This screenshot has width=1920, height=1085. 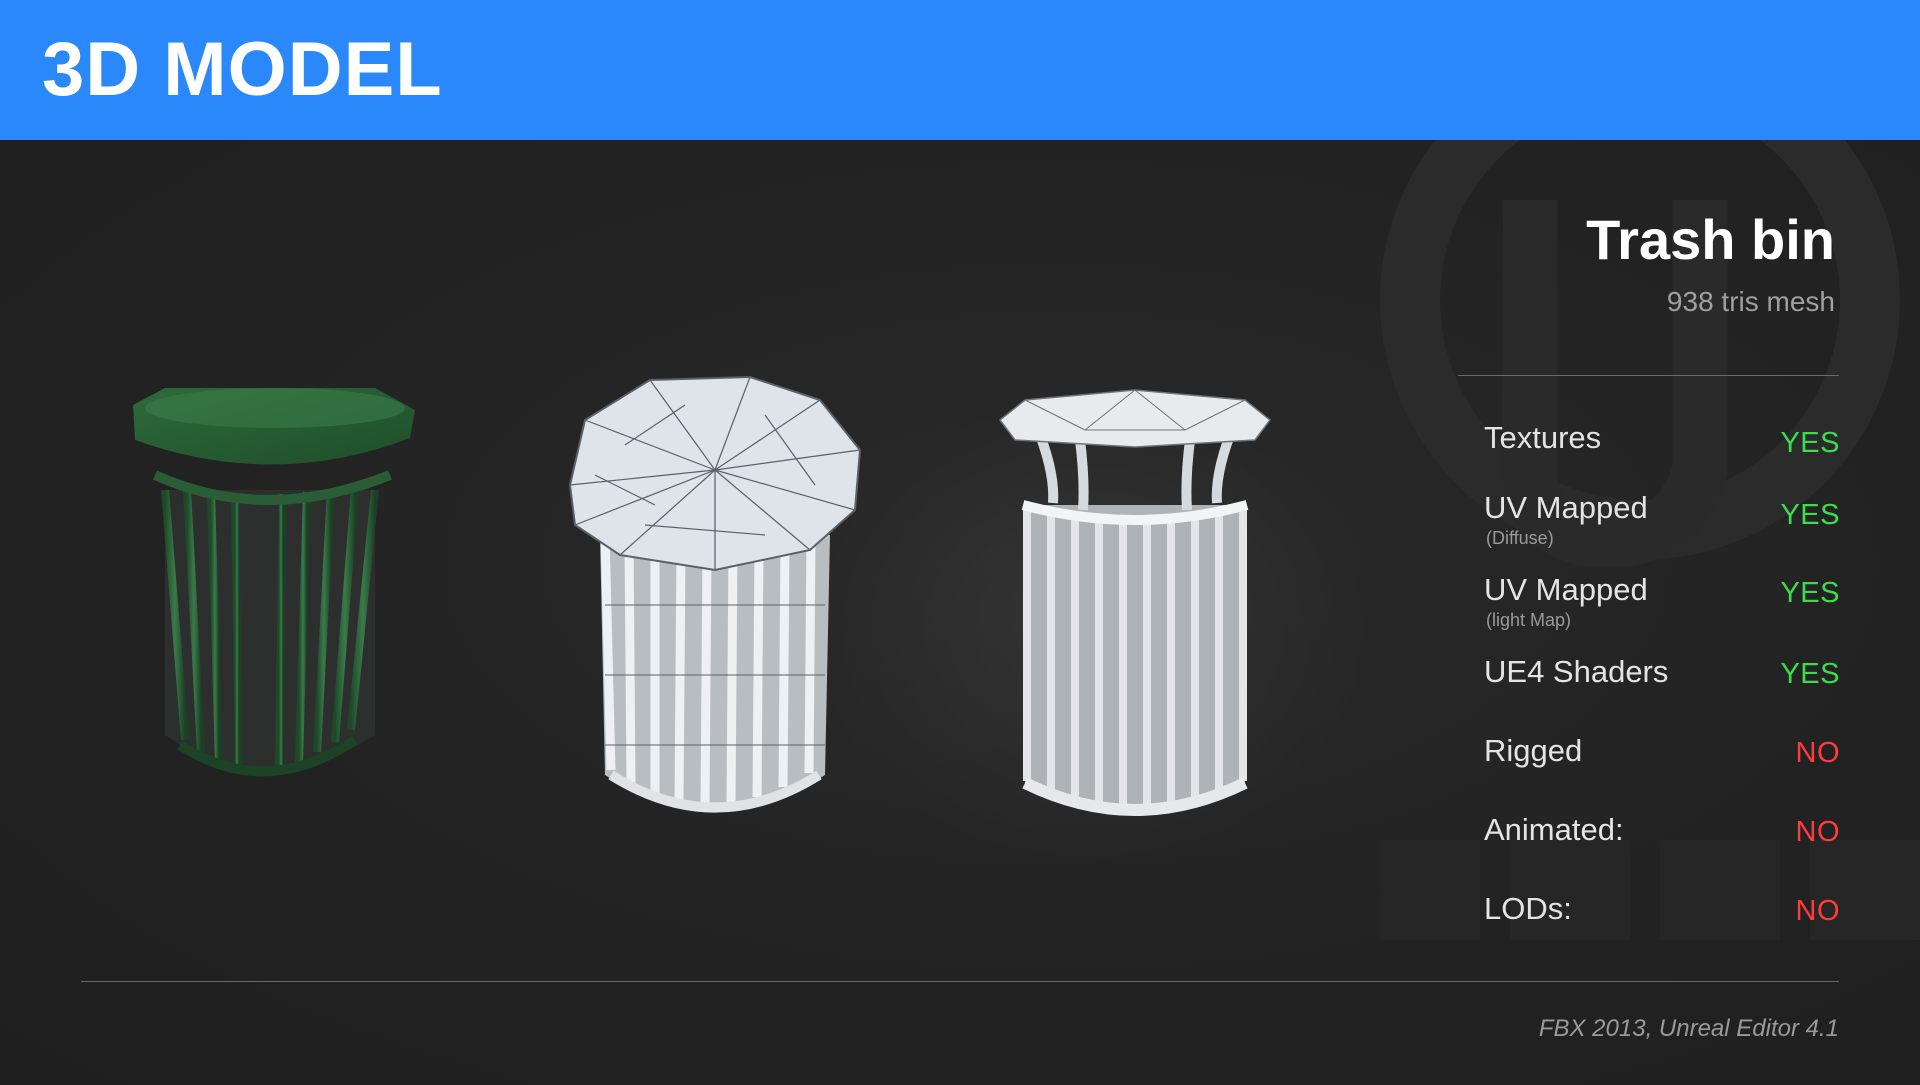 What do you see at coordinates (1710, 239) in the screenshot?
I see `model-name: Trash bin` at bounding box center [1710, 239].